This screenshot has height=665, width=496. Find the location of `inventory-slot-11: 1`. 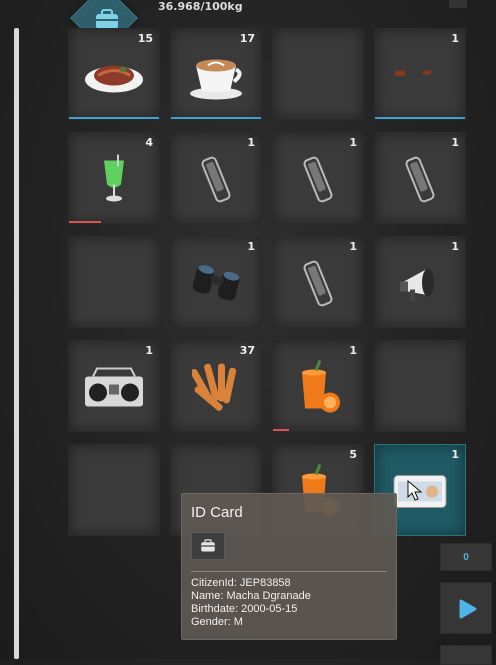

inventory-slot-11: 1 is located at coordinates (318, 282).